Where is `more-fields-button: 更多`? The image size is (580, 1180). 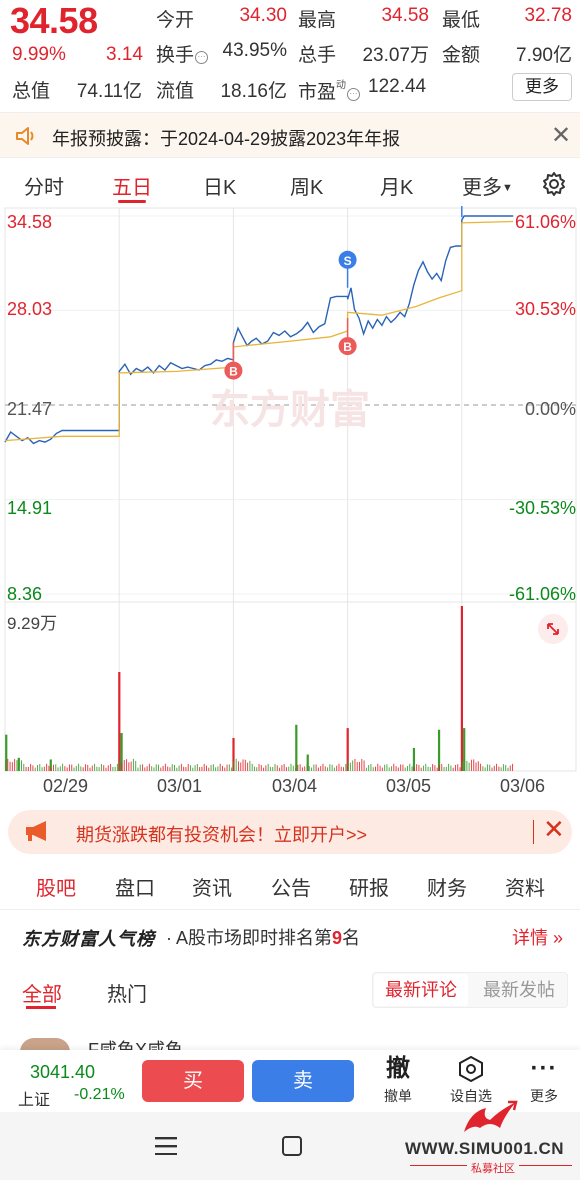 more-fields-button: 更多 is located at coordinates (542, 87).